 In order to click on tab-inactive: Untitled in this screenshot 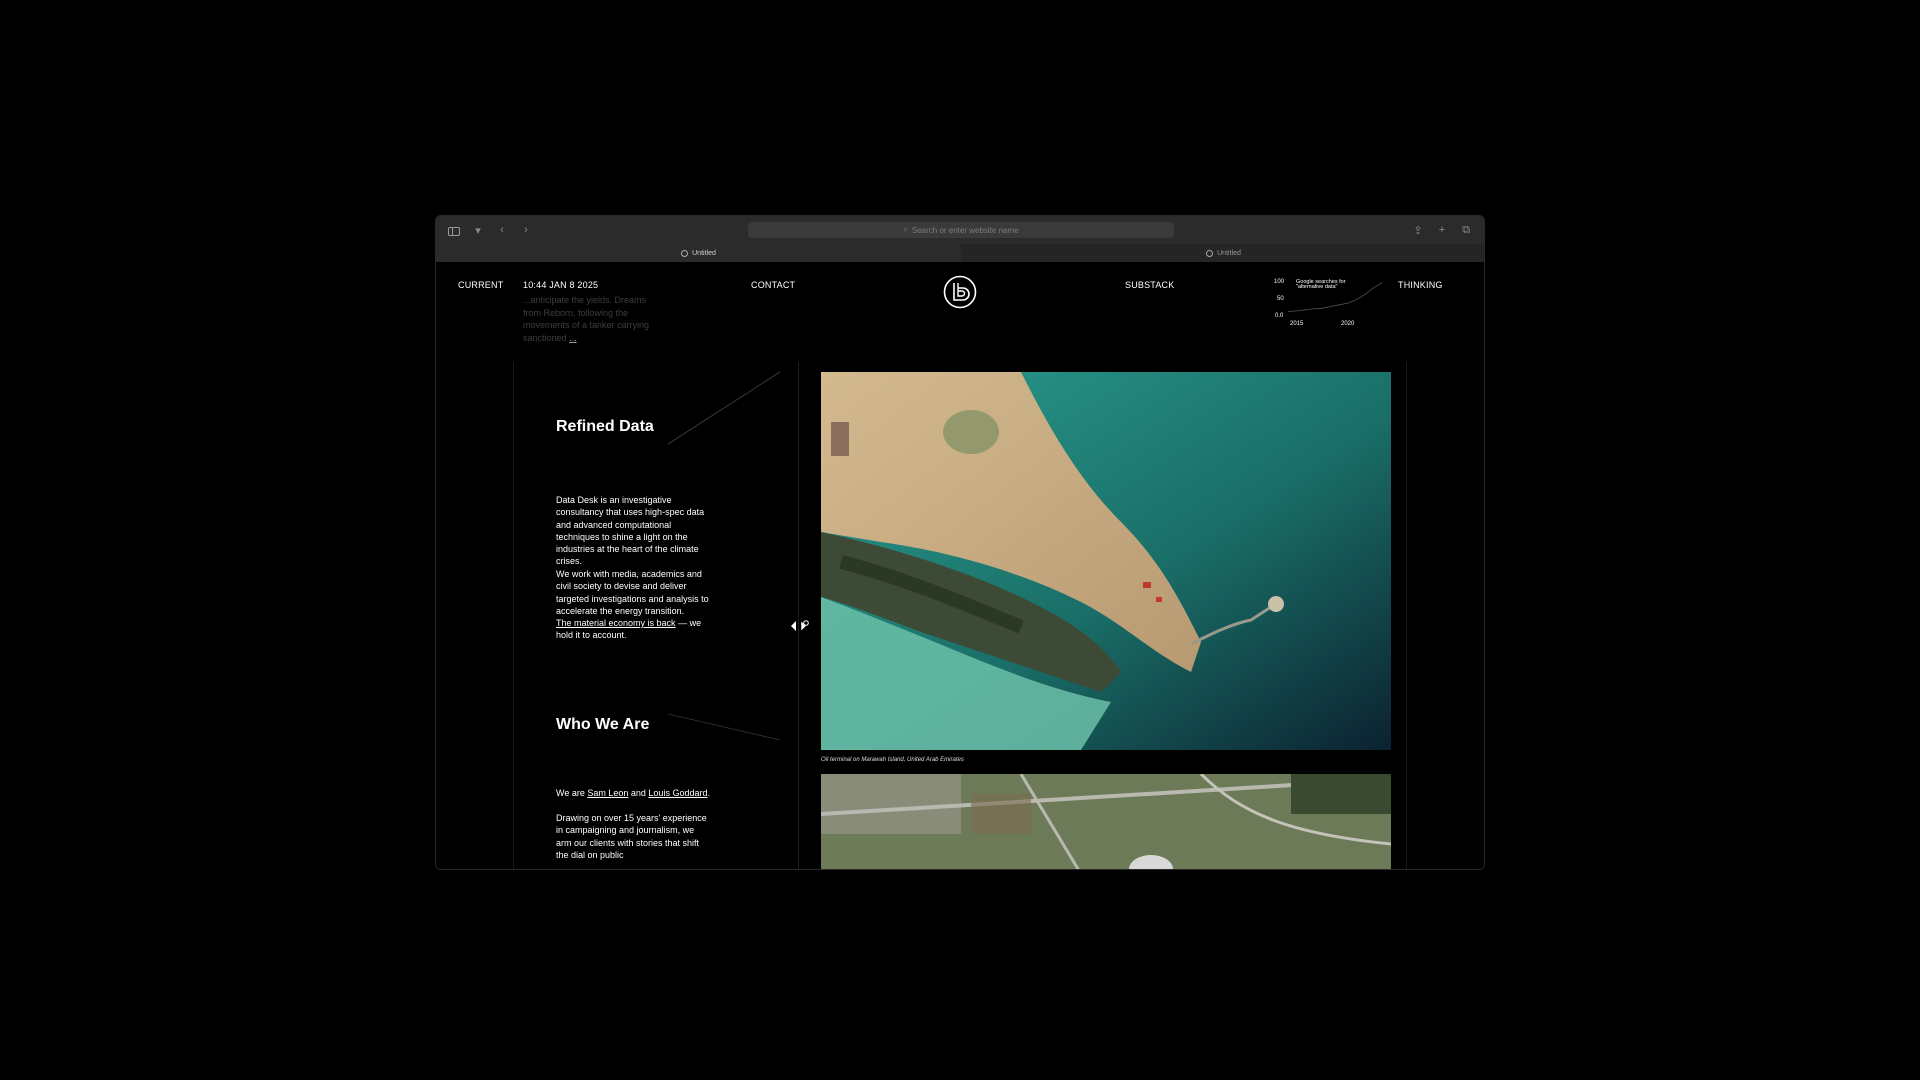, I will do `click(1222, 253)`.